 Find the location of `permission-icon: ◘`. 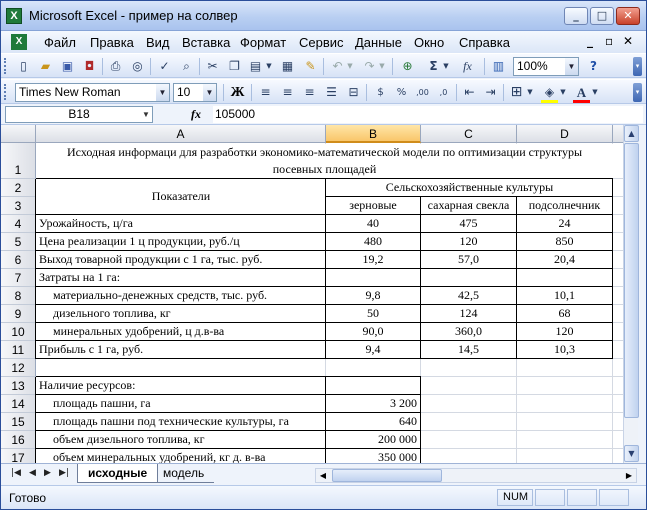

permission-icon: ◘ is located at coordinates (89, 66).